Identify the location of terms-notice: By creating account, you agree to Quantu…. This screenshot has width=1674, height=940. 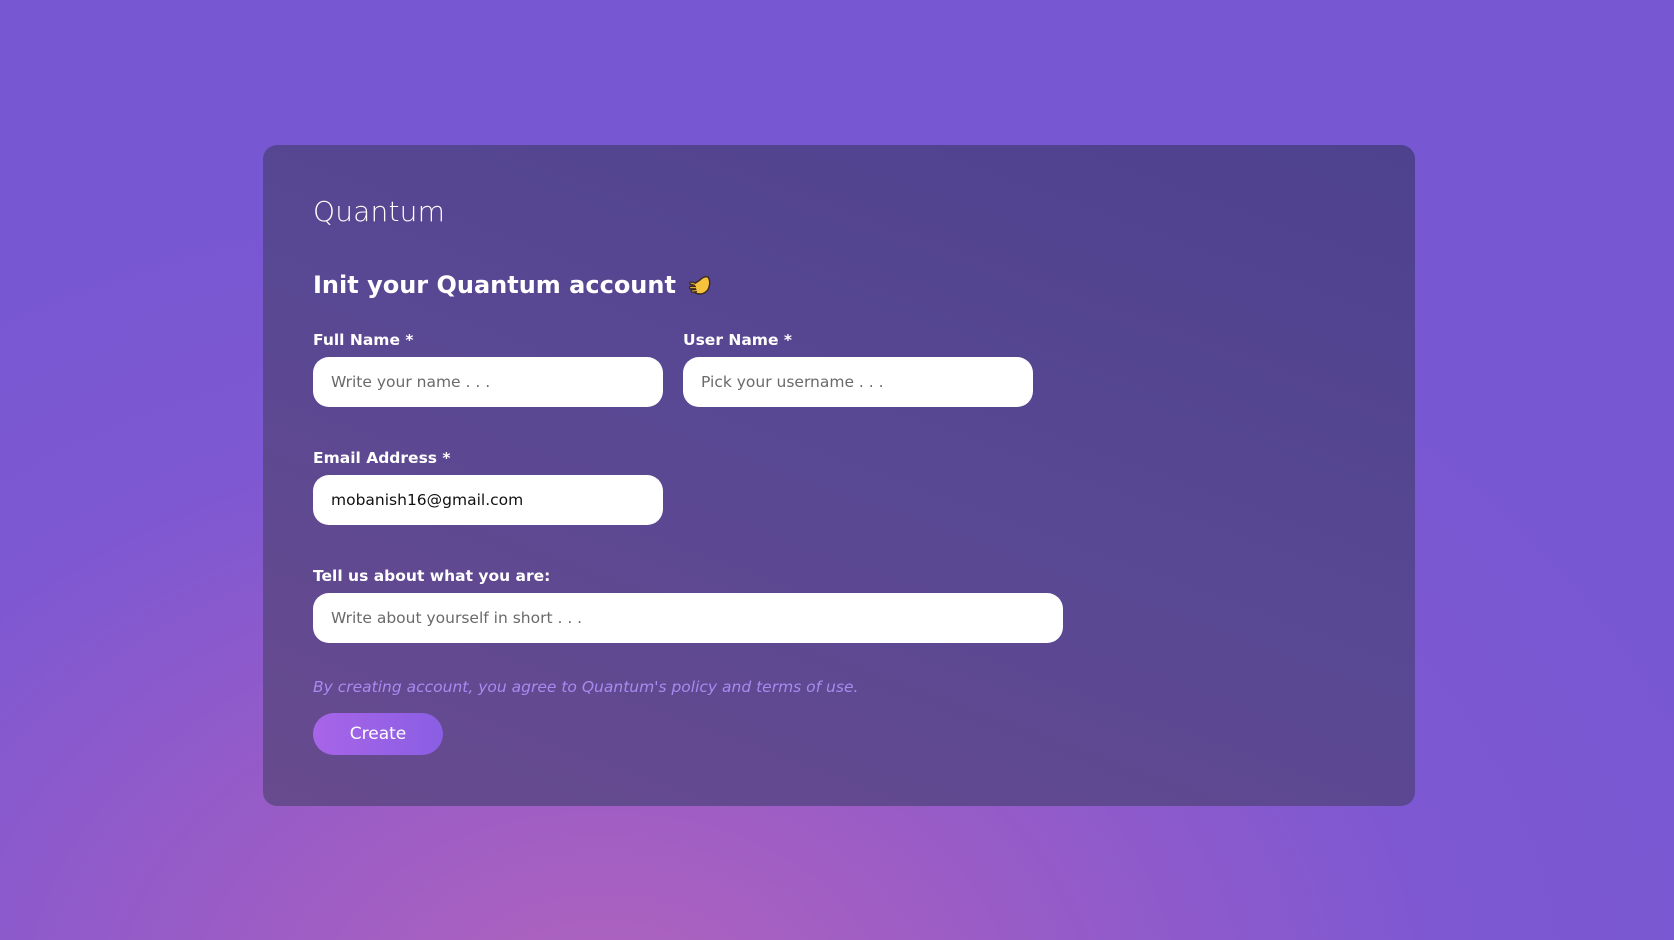
(586, 687).